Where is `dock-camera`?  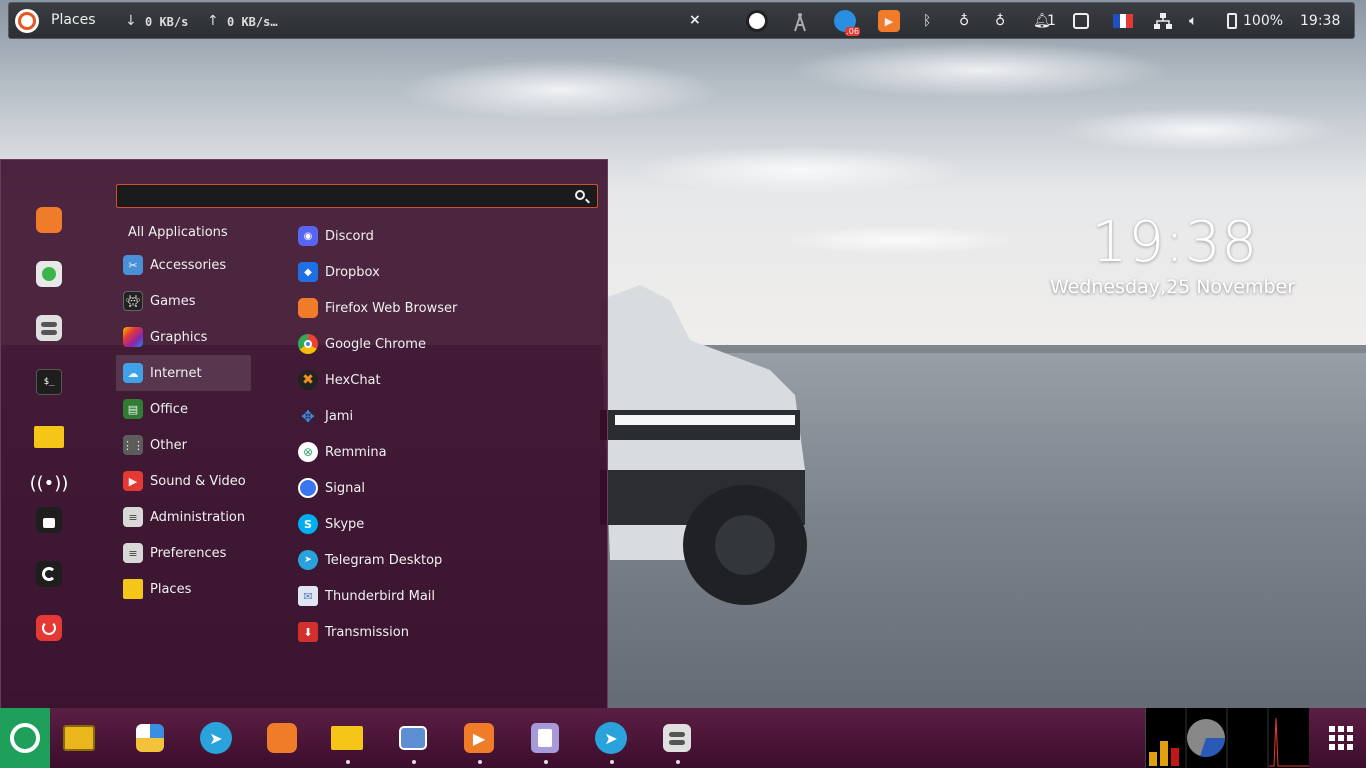 dock-camera is located at coordinates (413, 738).